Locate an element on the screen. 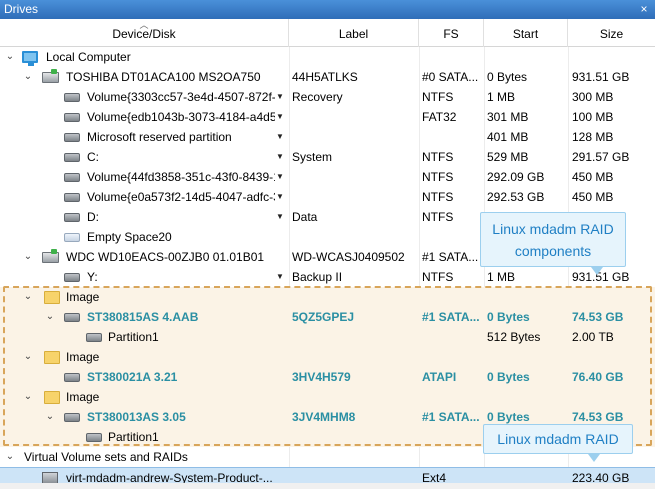  row-name: WDC WD10EACS-00ZJB0 01.01B01 is located at coordinates (165, 257).